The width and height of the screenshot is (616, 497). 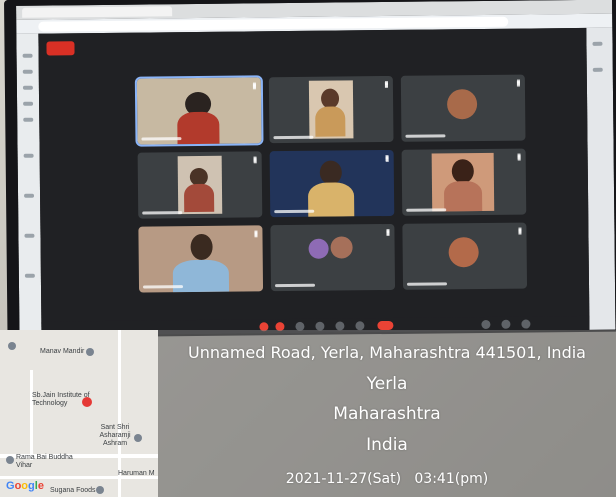 I want to click on location-marker-icon, so click(x=87, y=402).